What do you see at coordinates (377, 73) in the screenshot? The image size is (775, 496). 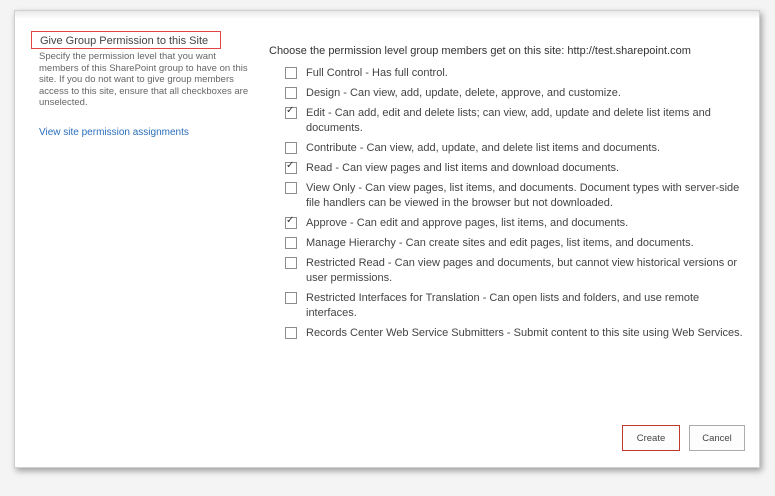 I see `permission-label: Full Control - Has full control.` at bounding box center [377, 73].